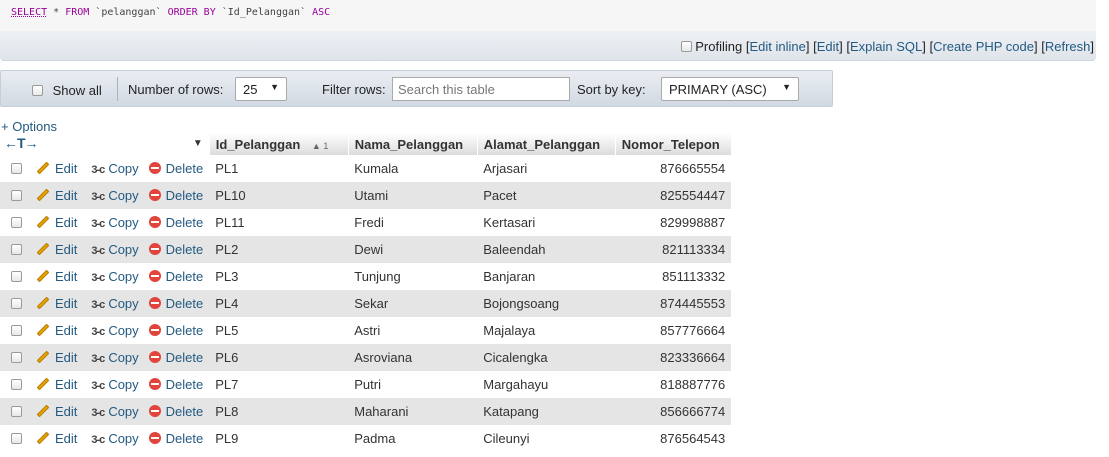 This screenshot has height=457, width=1109. What do you see at coordinates (29, 12) in the screenshot?
I see `sql-select-keyword: SELECT` at bounding box center [29, 12].